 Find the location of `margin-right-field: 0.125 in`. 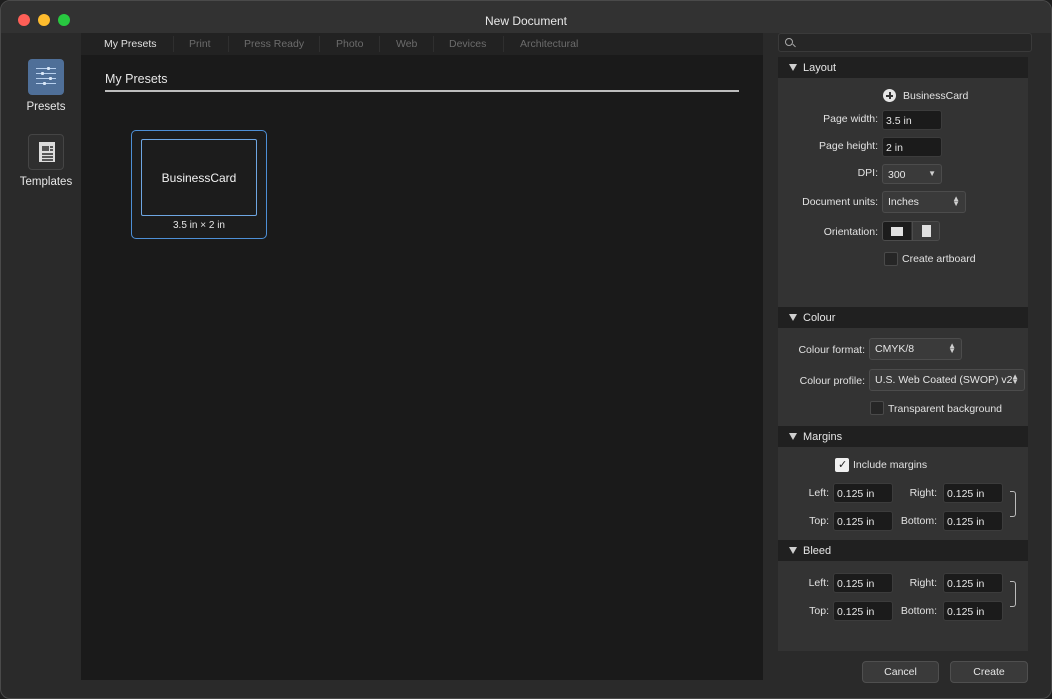

margin-right-field: 0.125 in is located at coordinates (973, 493).